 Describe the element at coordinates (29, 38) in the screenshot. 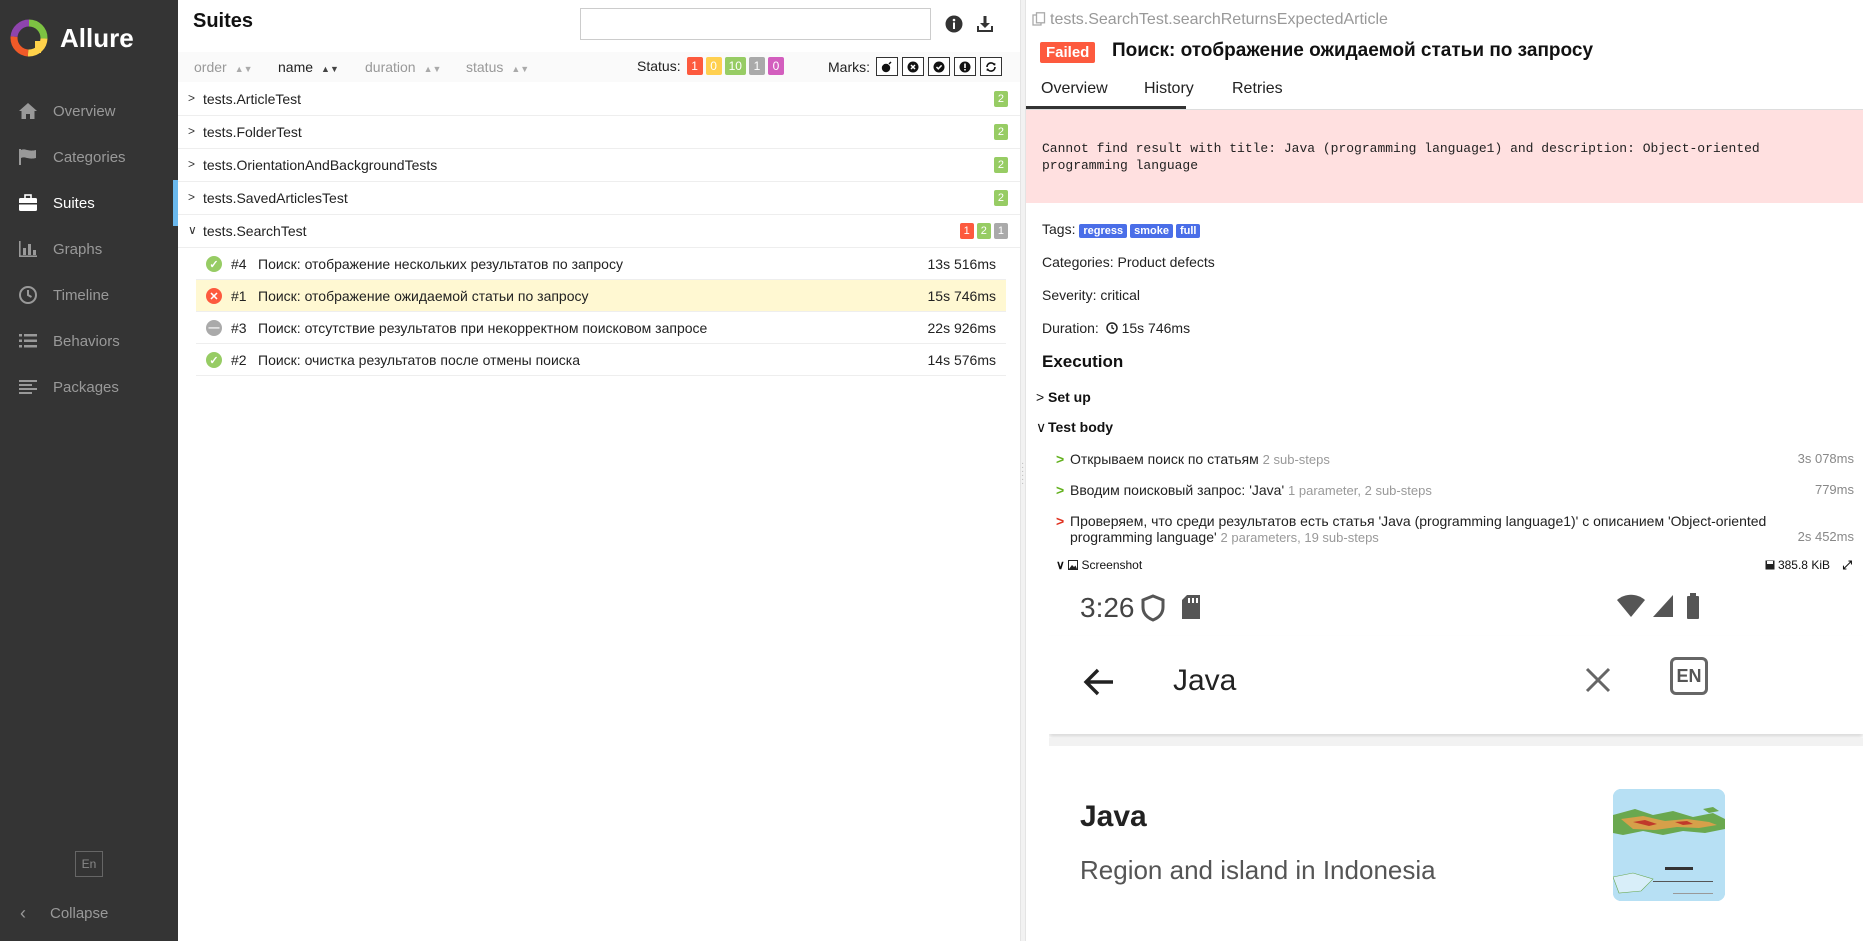

I see `allure-logo-icon` at that location.